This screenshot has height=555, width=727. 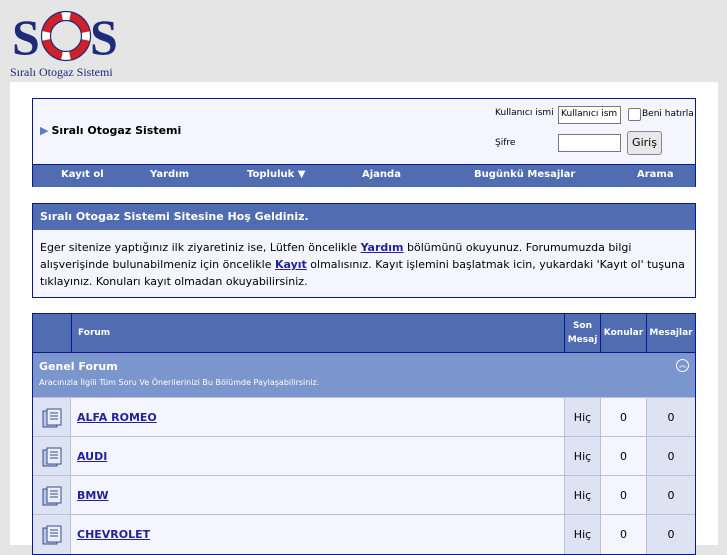 I want to click on help-link: Yardım, so click(x=382, y=247).